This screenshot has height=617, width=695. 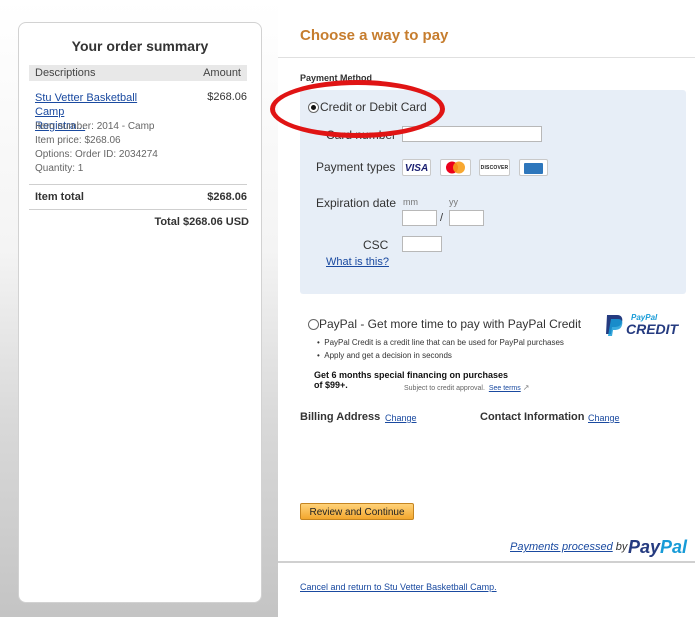 I want to click on mastercard-icon, so click(x=455, y=167).